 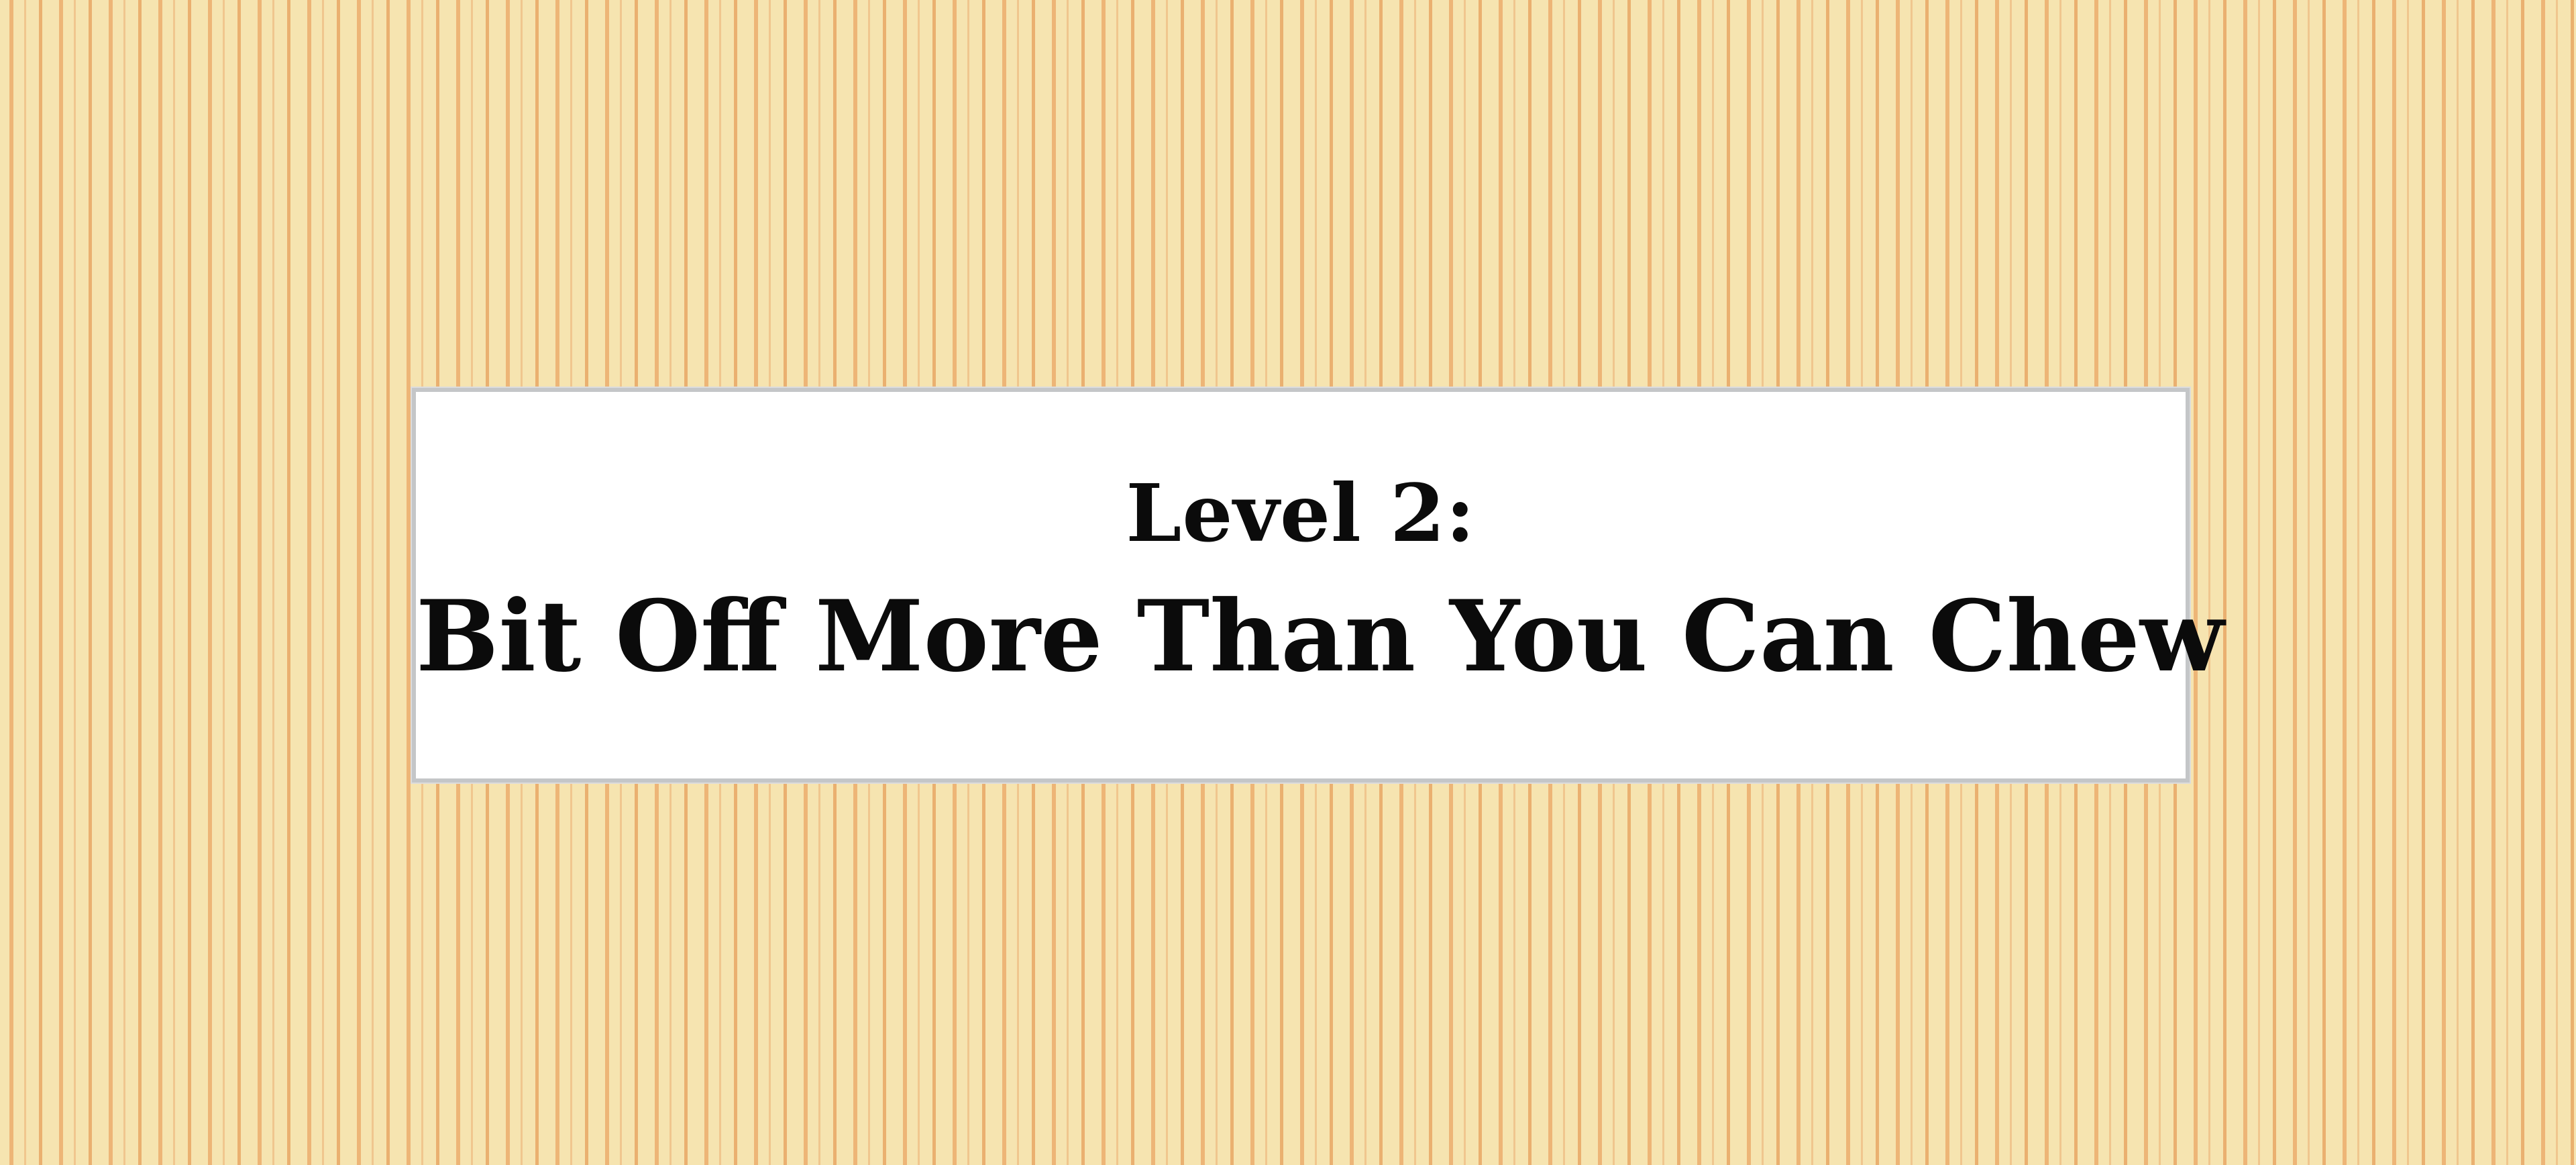 I want to click on level-name-title: Bit Off More Than You Can Chew, so click(x=1320, y=636).